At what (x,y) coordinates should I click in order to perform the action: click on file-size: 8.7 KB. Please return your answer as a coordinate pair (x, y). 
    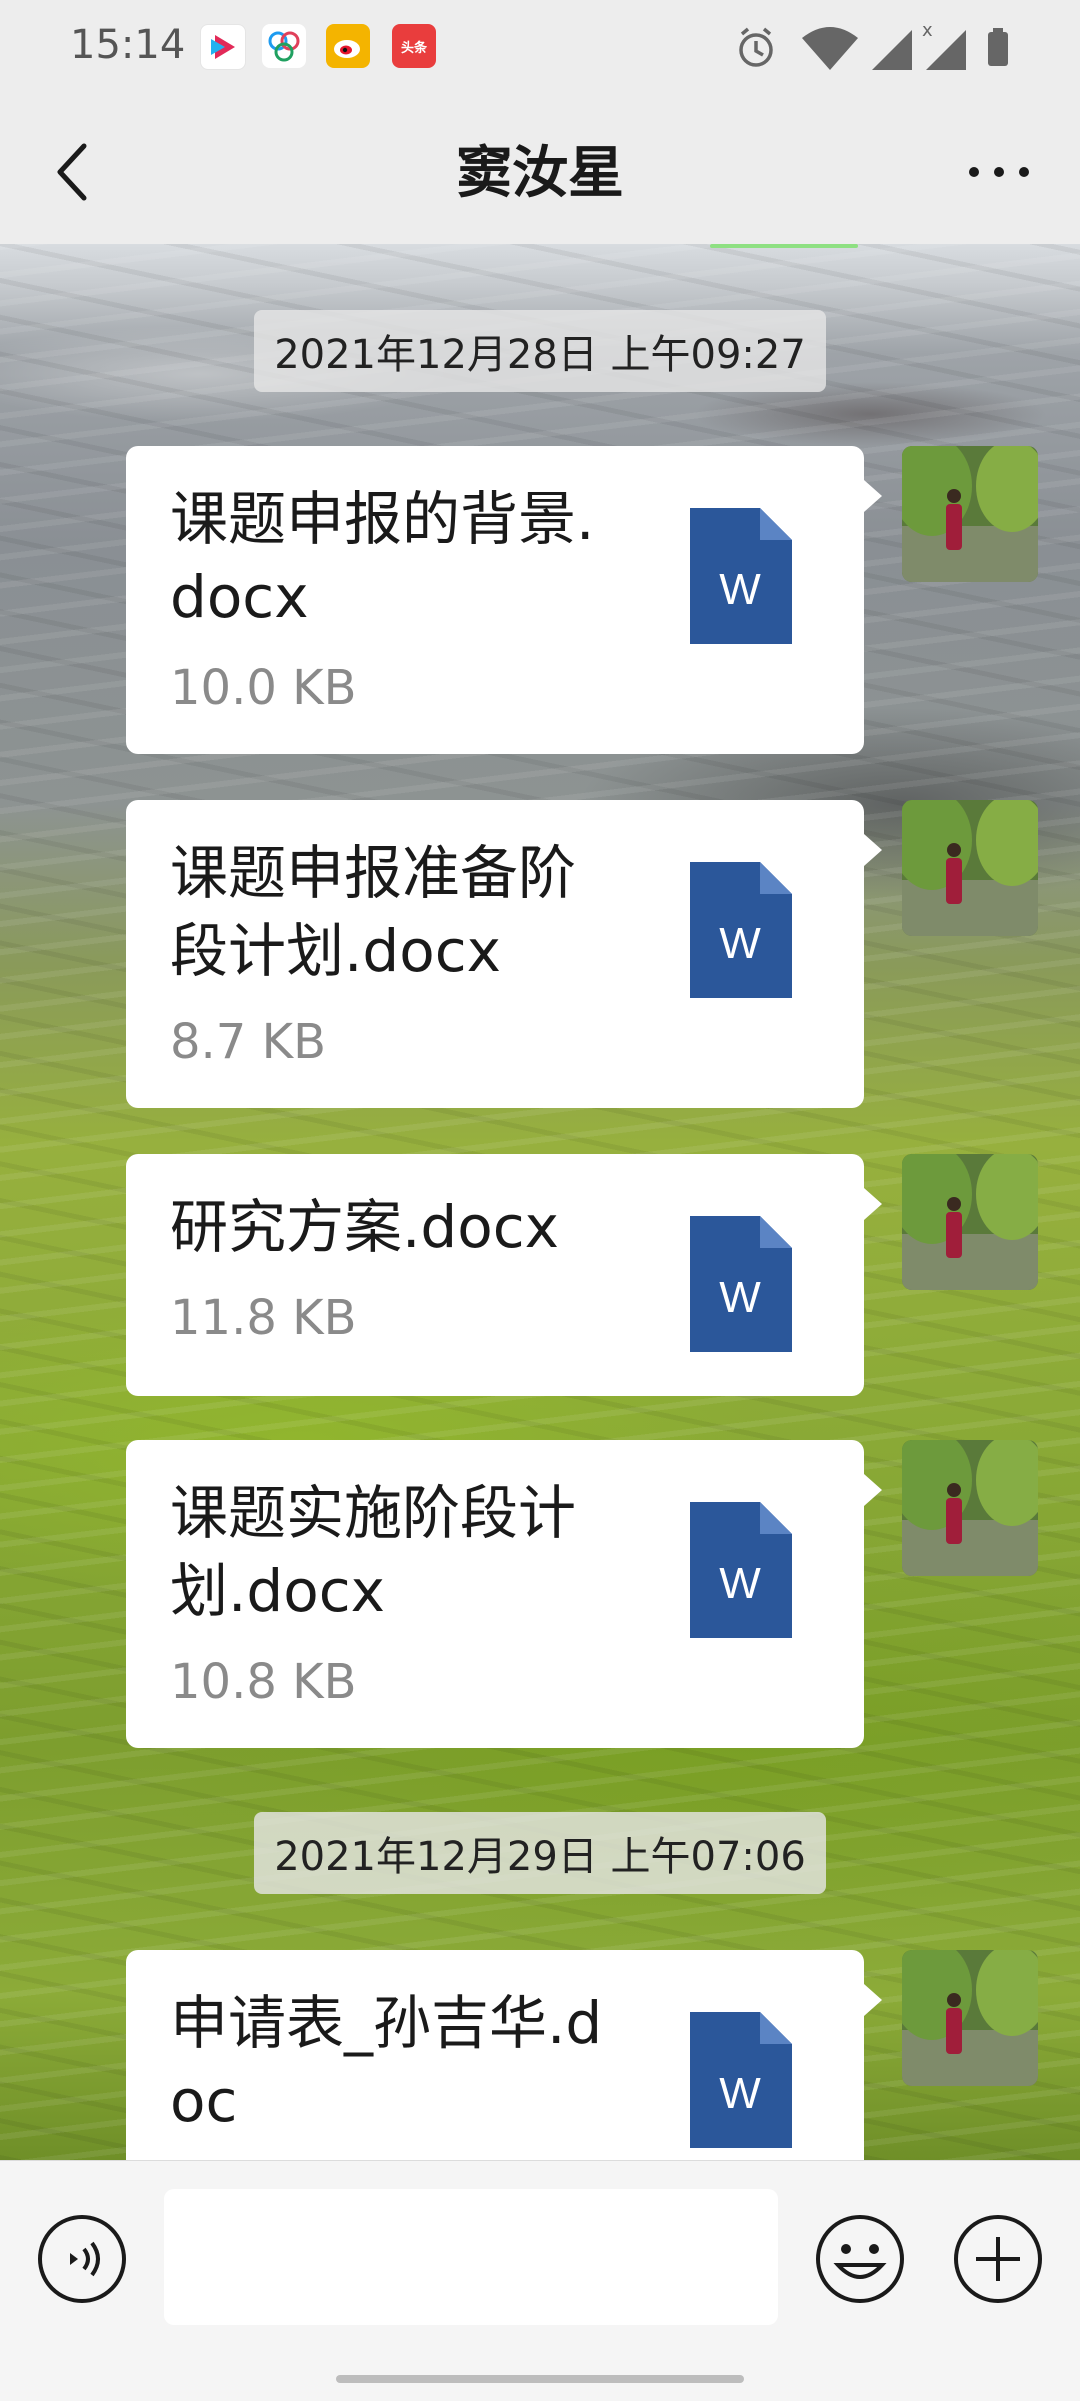
    Looking at the image, I should click on (248, 1042).